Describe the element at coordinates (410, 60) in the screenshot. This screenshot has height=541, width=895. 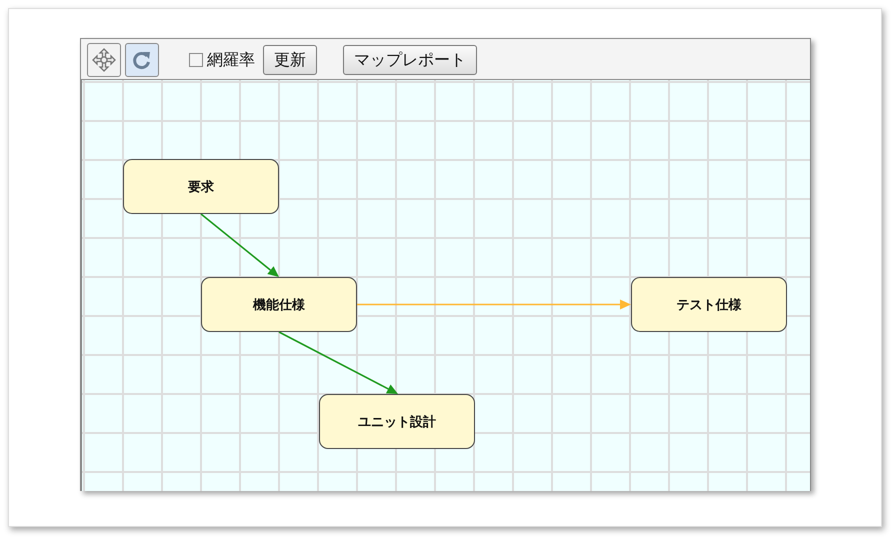
I see `toolbar-button: マップレポート` at that location.